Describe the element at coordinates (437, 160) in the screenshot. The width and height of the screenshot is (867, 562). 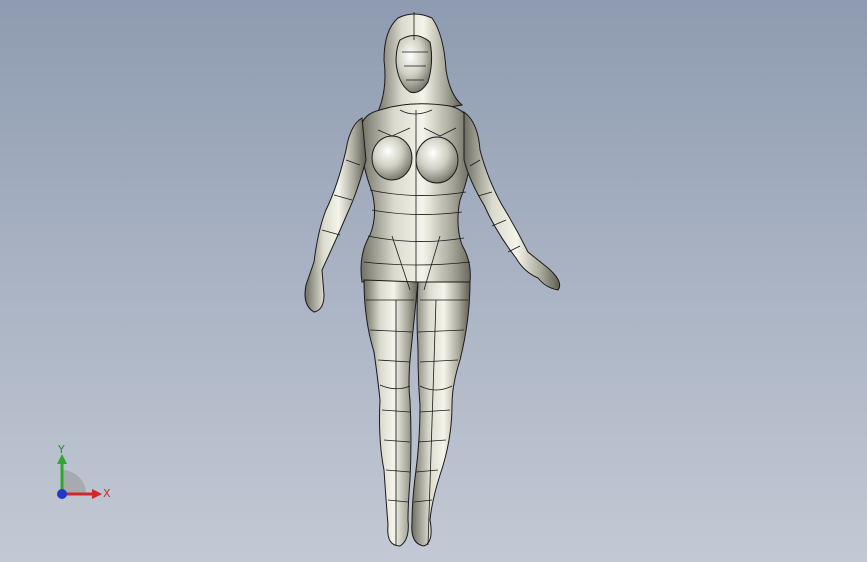
I see `right-chest-surface` at that location.